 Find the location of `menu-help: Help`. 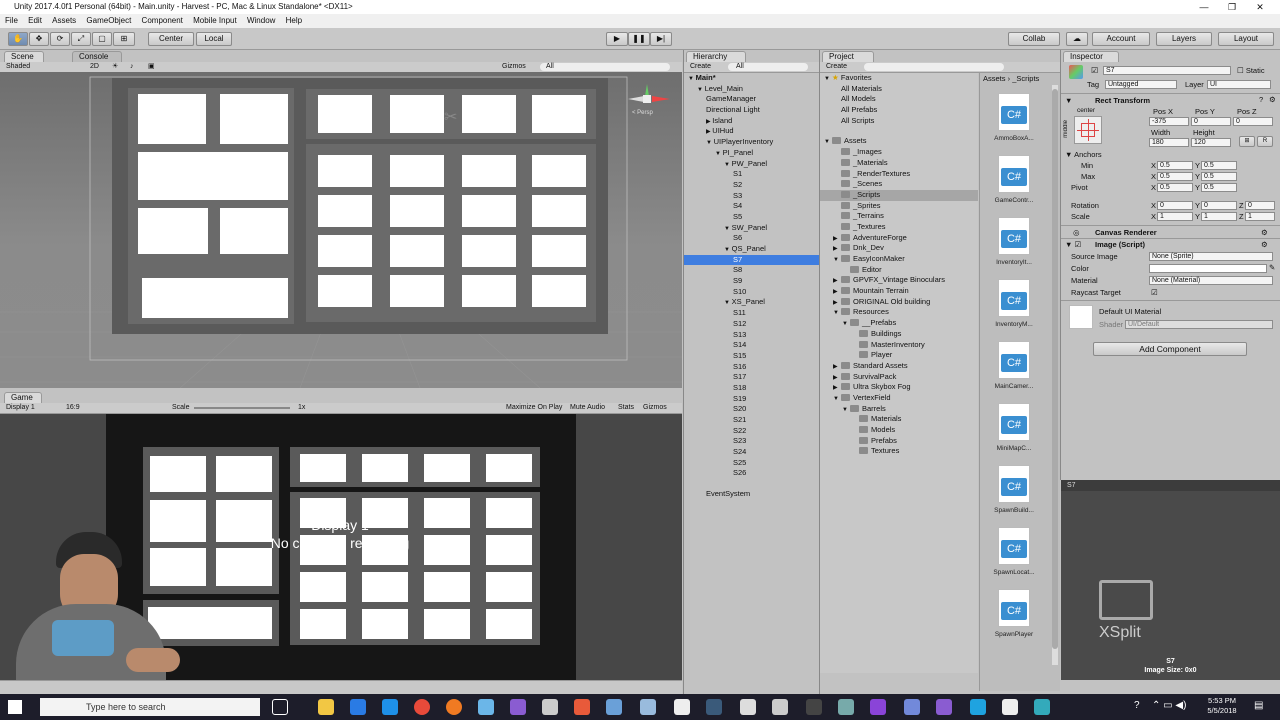

menu-help: Help is located at coordinates (294, 20).